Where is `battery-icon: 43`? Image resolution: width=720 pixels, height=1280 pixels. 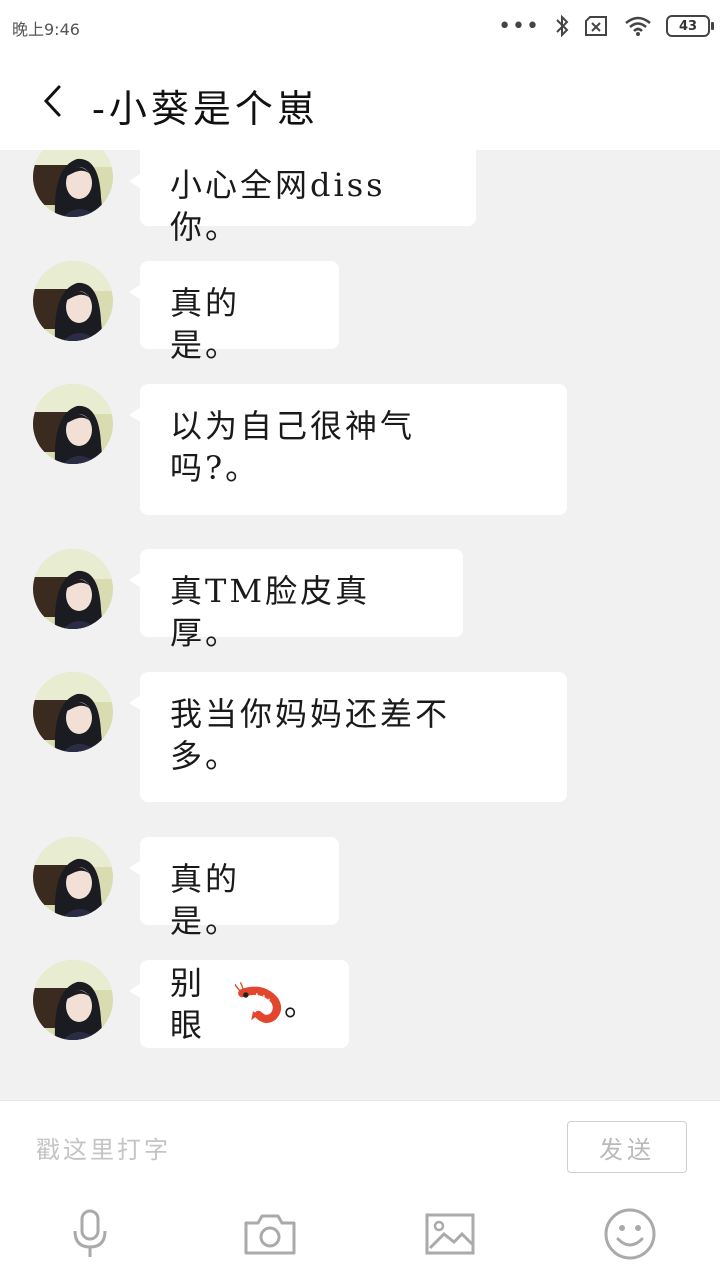 battery-icon: 43 is located at coordinates (690, 26).